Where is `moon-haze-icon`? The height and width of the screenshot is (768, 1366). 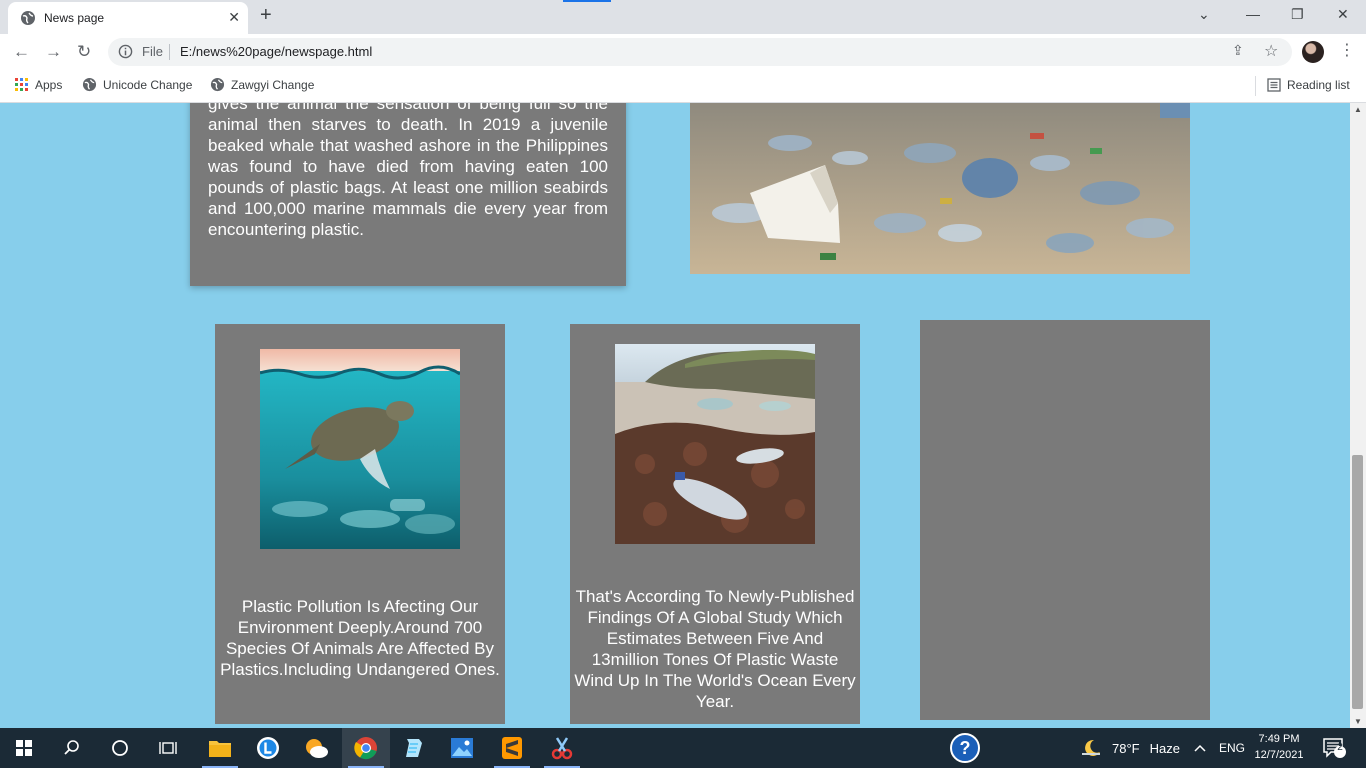 moon-haze-icon is located at coordinates (1091, 747).